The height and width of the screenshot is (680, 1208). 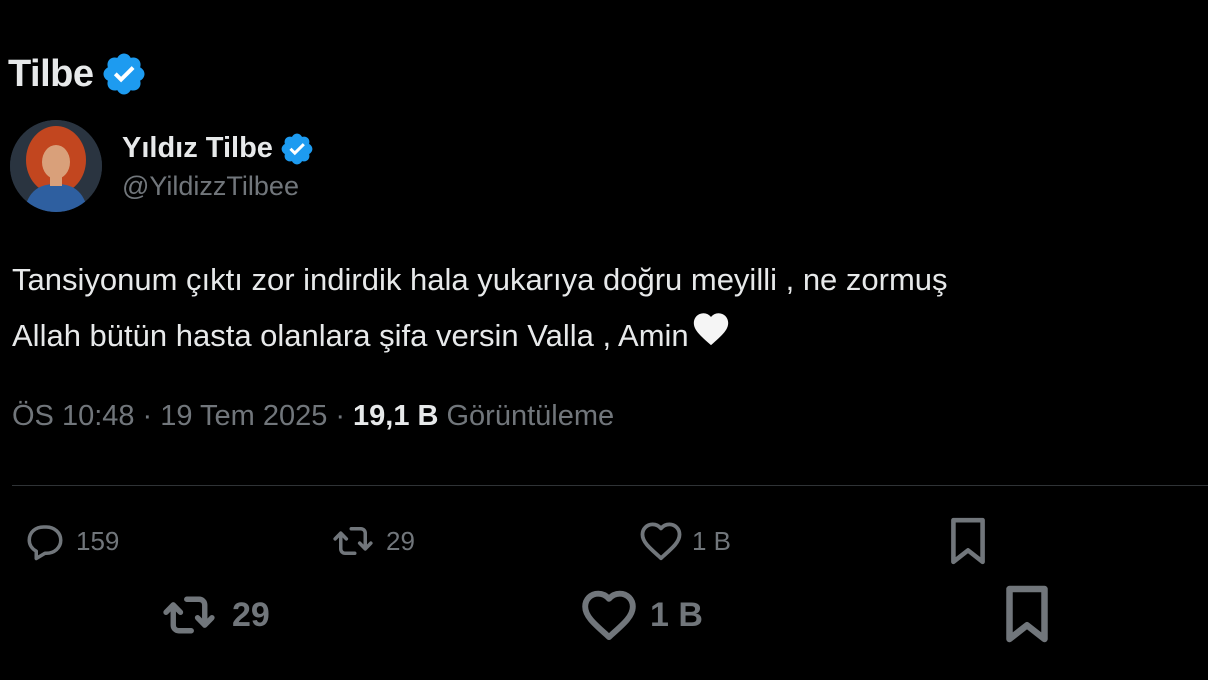 What do you see at coordinates (56, 166) in the screenshot?
I see `avatar` at bounding box center [56, 166].